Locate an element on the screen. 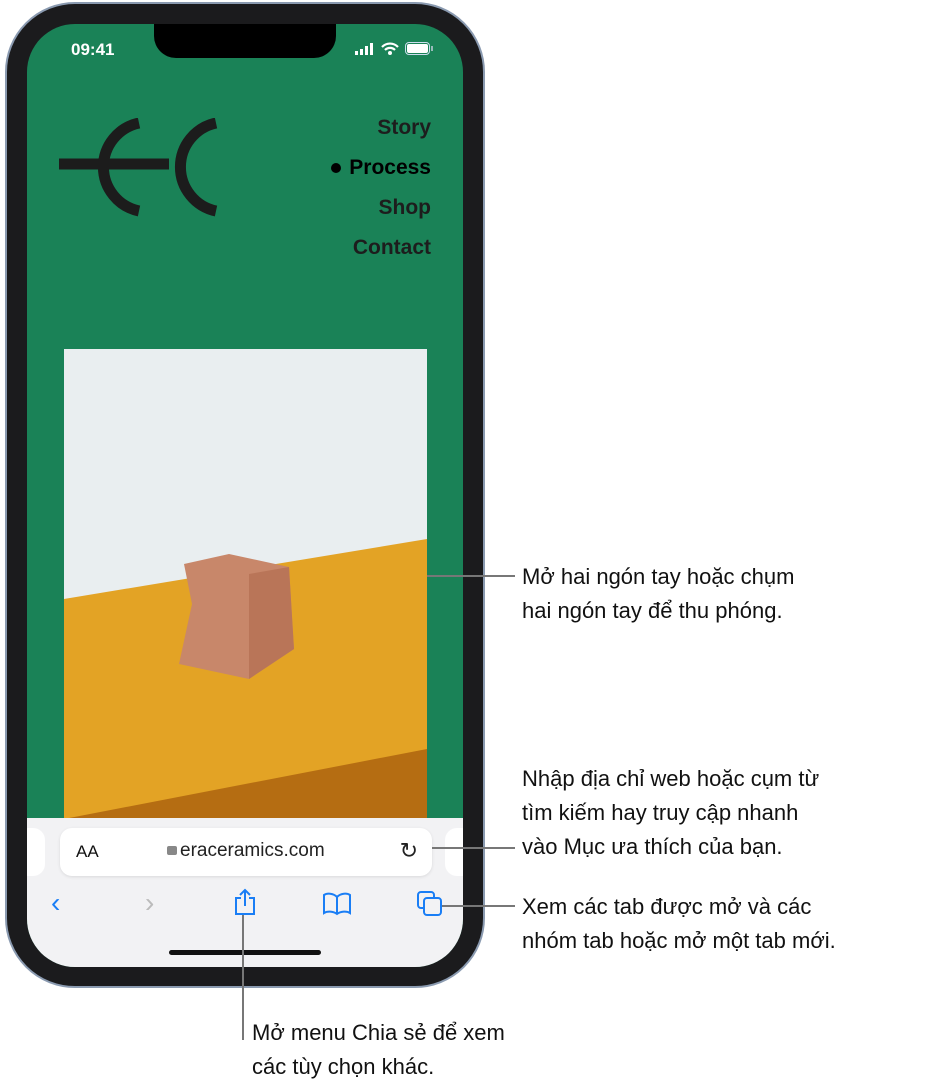 The width and height of the screenshot is (952, 1091). nav-shop: Shop is located at coordinates (381, 214).